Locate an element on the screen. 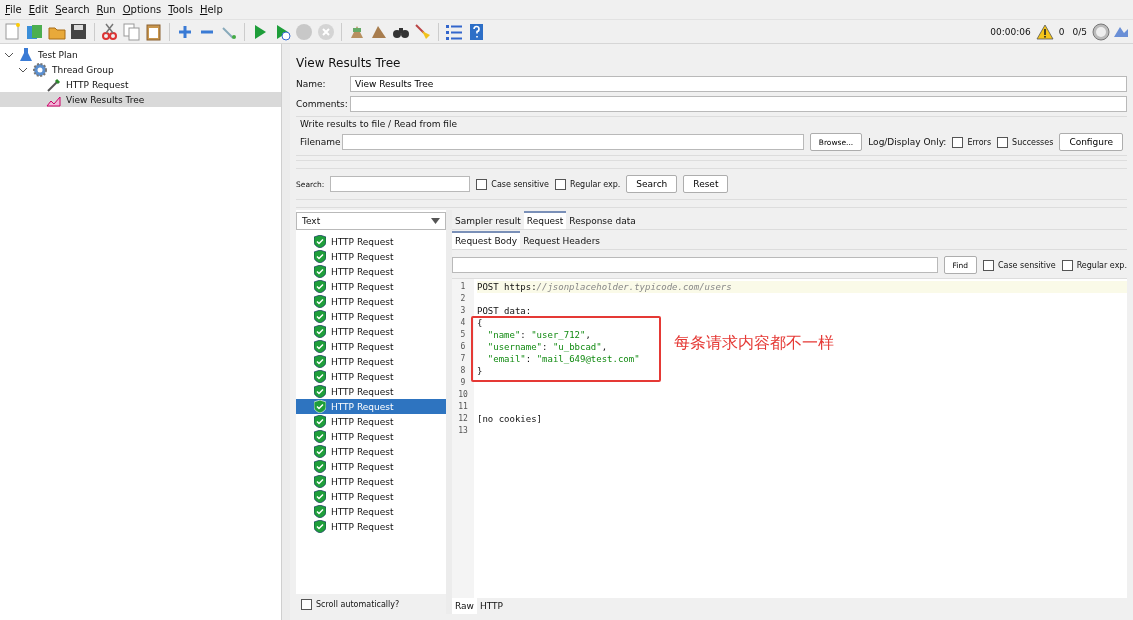 The width and height of the screenshot is (1133, 620). tab: Sampler result is located at coordinates (488, 221).